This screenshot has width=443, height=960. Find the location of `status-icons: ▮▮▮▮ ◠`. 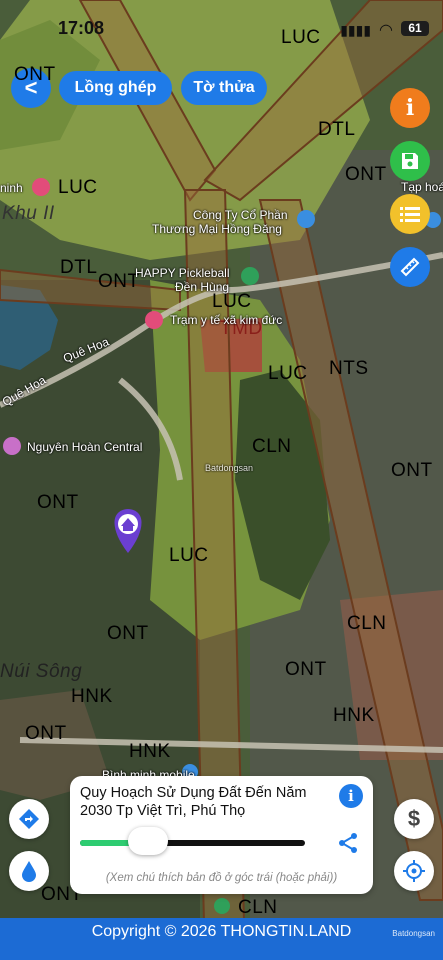

status-icons: ▮▮▮▮ ◠ is located at coordinates (366, 30).